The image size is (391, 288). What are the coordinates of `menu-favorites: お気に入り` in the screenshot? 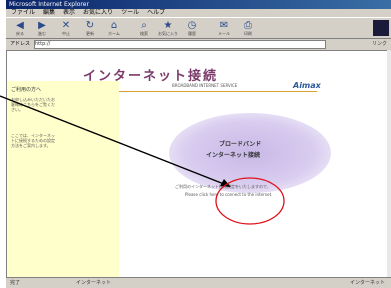 It's located at (98, 12).